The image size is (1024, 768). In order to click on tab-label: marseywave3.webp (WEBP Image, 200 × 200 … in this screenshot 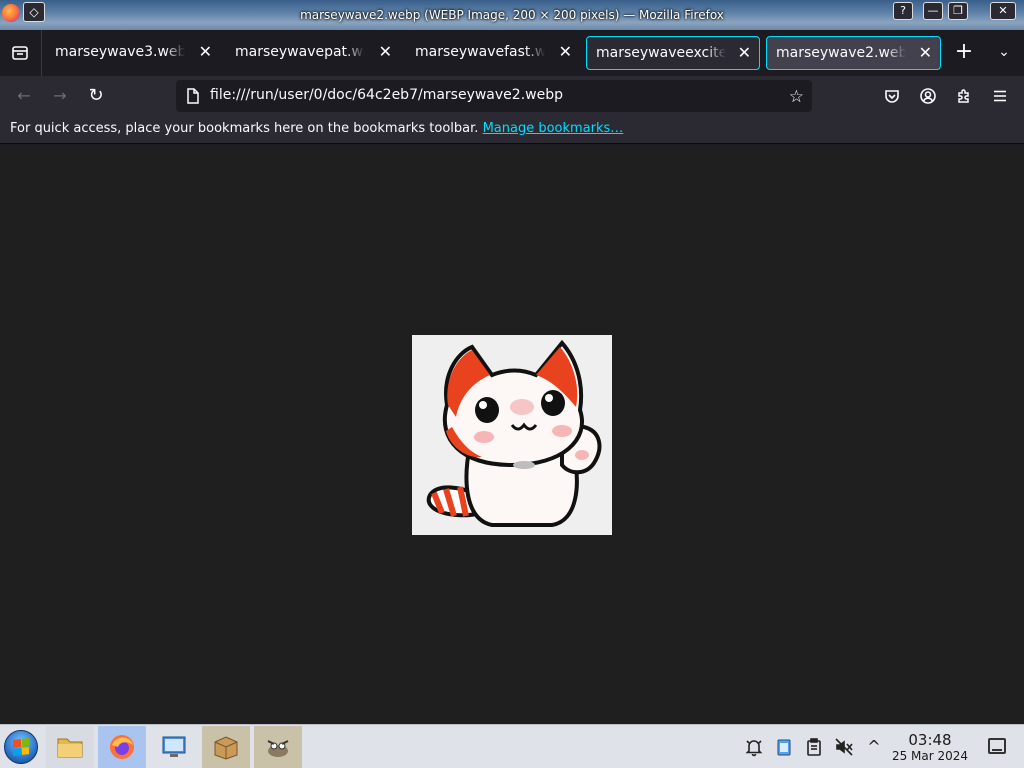, I will do `click(120, 52)`.